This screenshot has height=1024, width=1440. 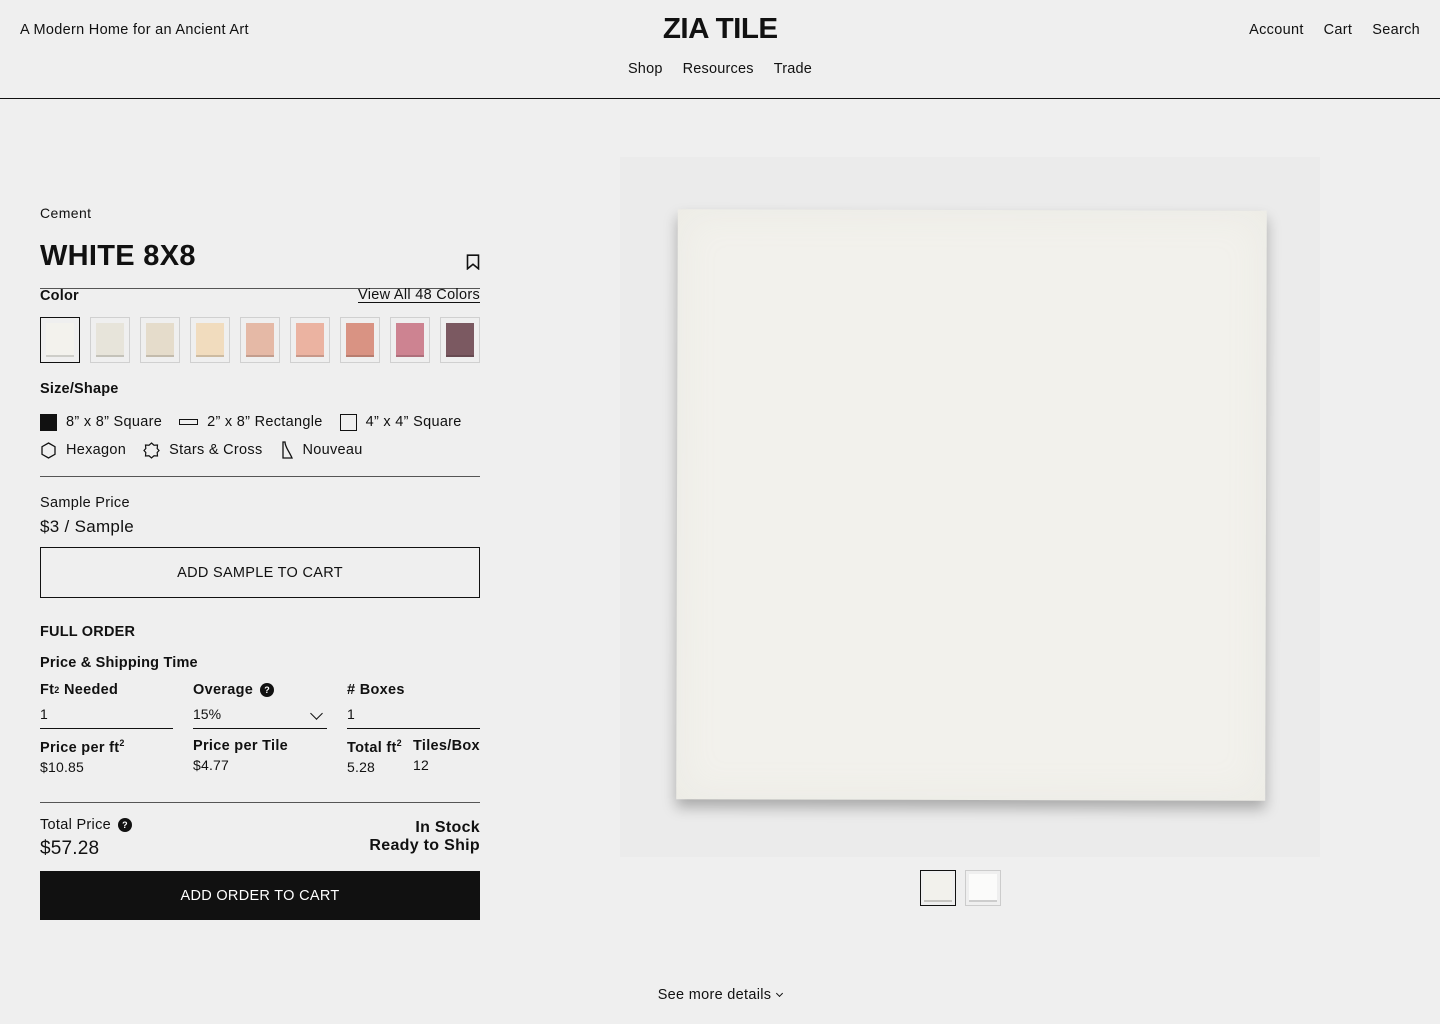 I want to click on hexagon-icon, so click(x=48, y=450).